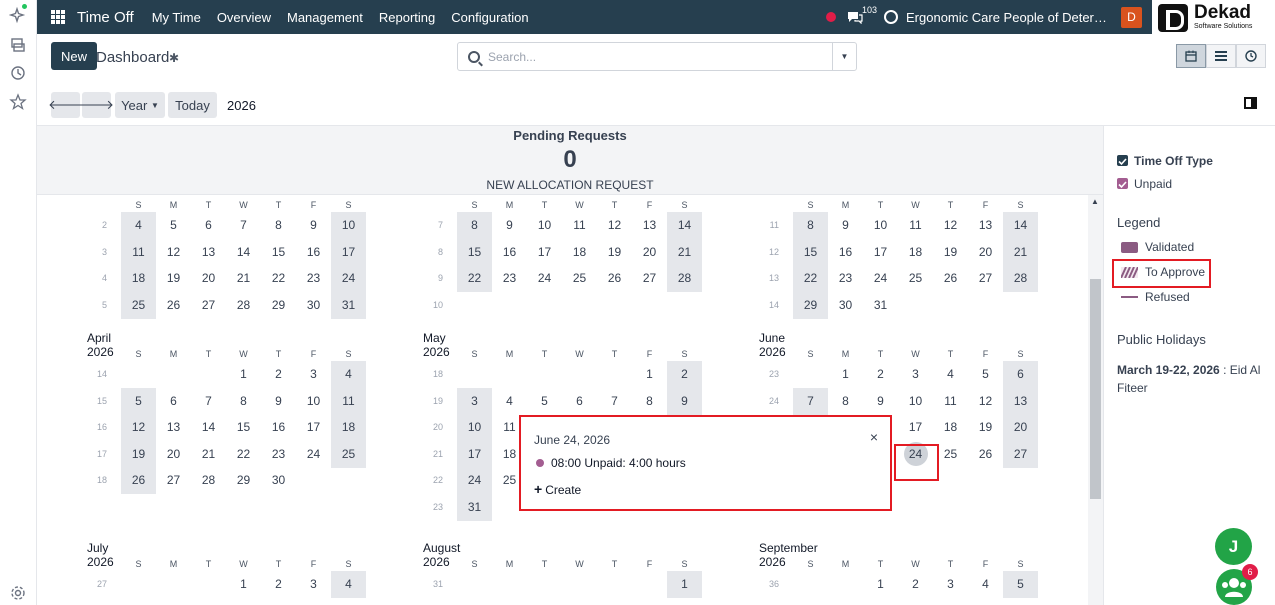  Describe the element at coordinates (1250, 103) in the screenshot. I see `side-panel-toggle-icon` at that location.